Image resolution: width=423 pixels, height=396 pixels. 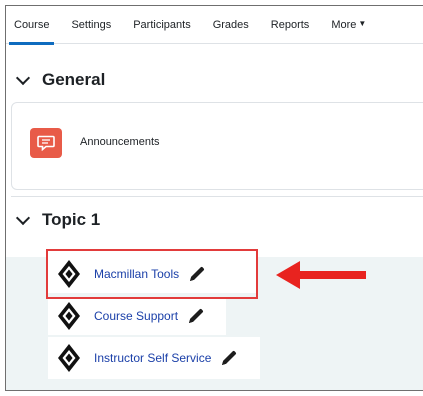 I want to click on activity-link-course-support: Course Support, so click(x=136, y=316).